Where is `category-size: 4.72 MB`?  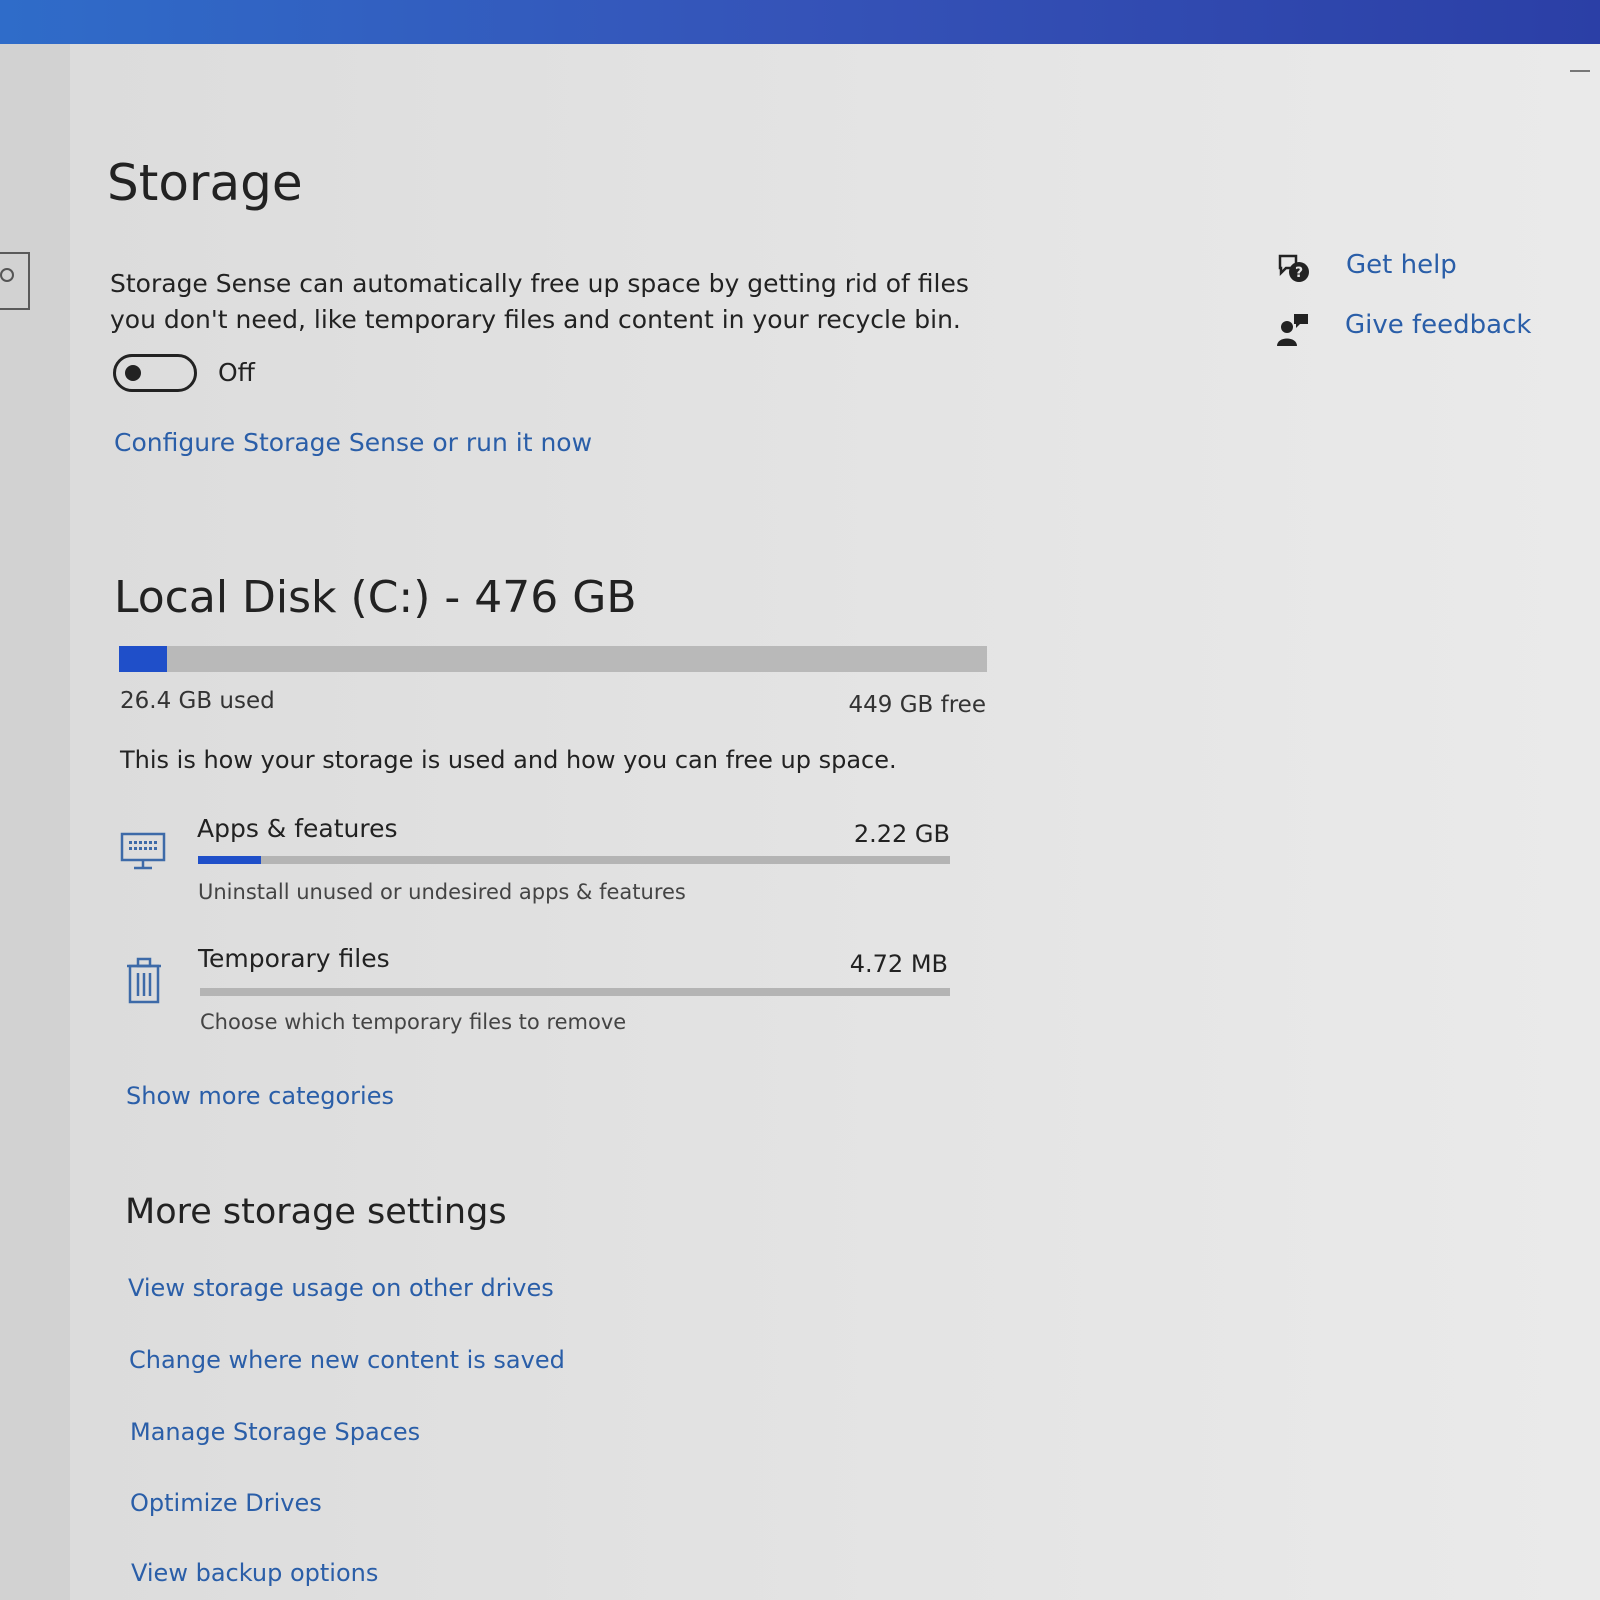
category-size: 4.72 MB is located at coordinates (898, 964).